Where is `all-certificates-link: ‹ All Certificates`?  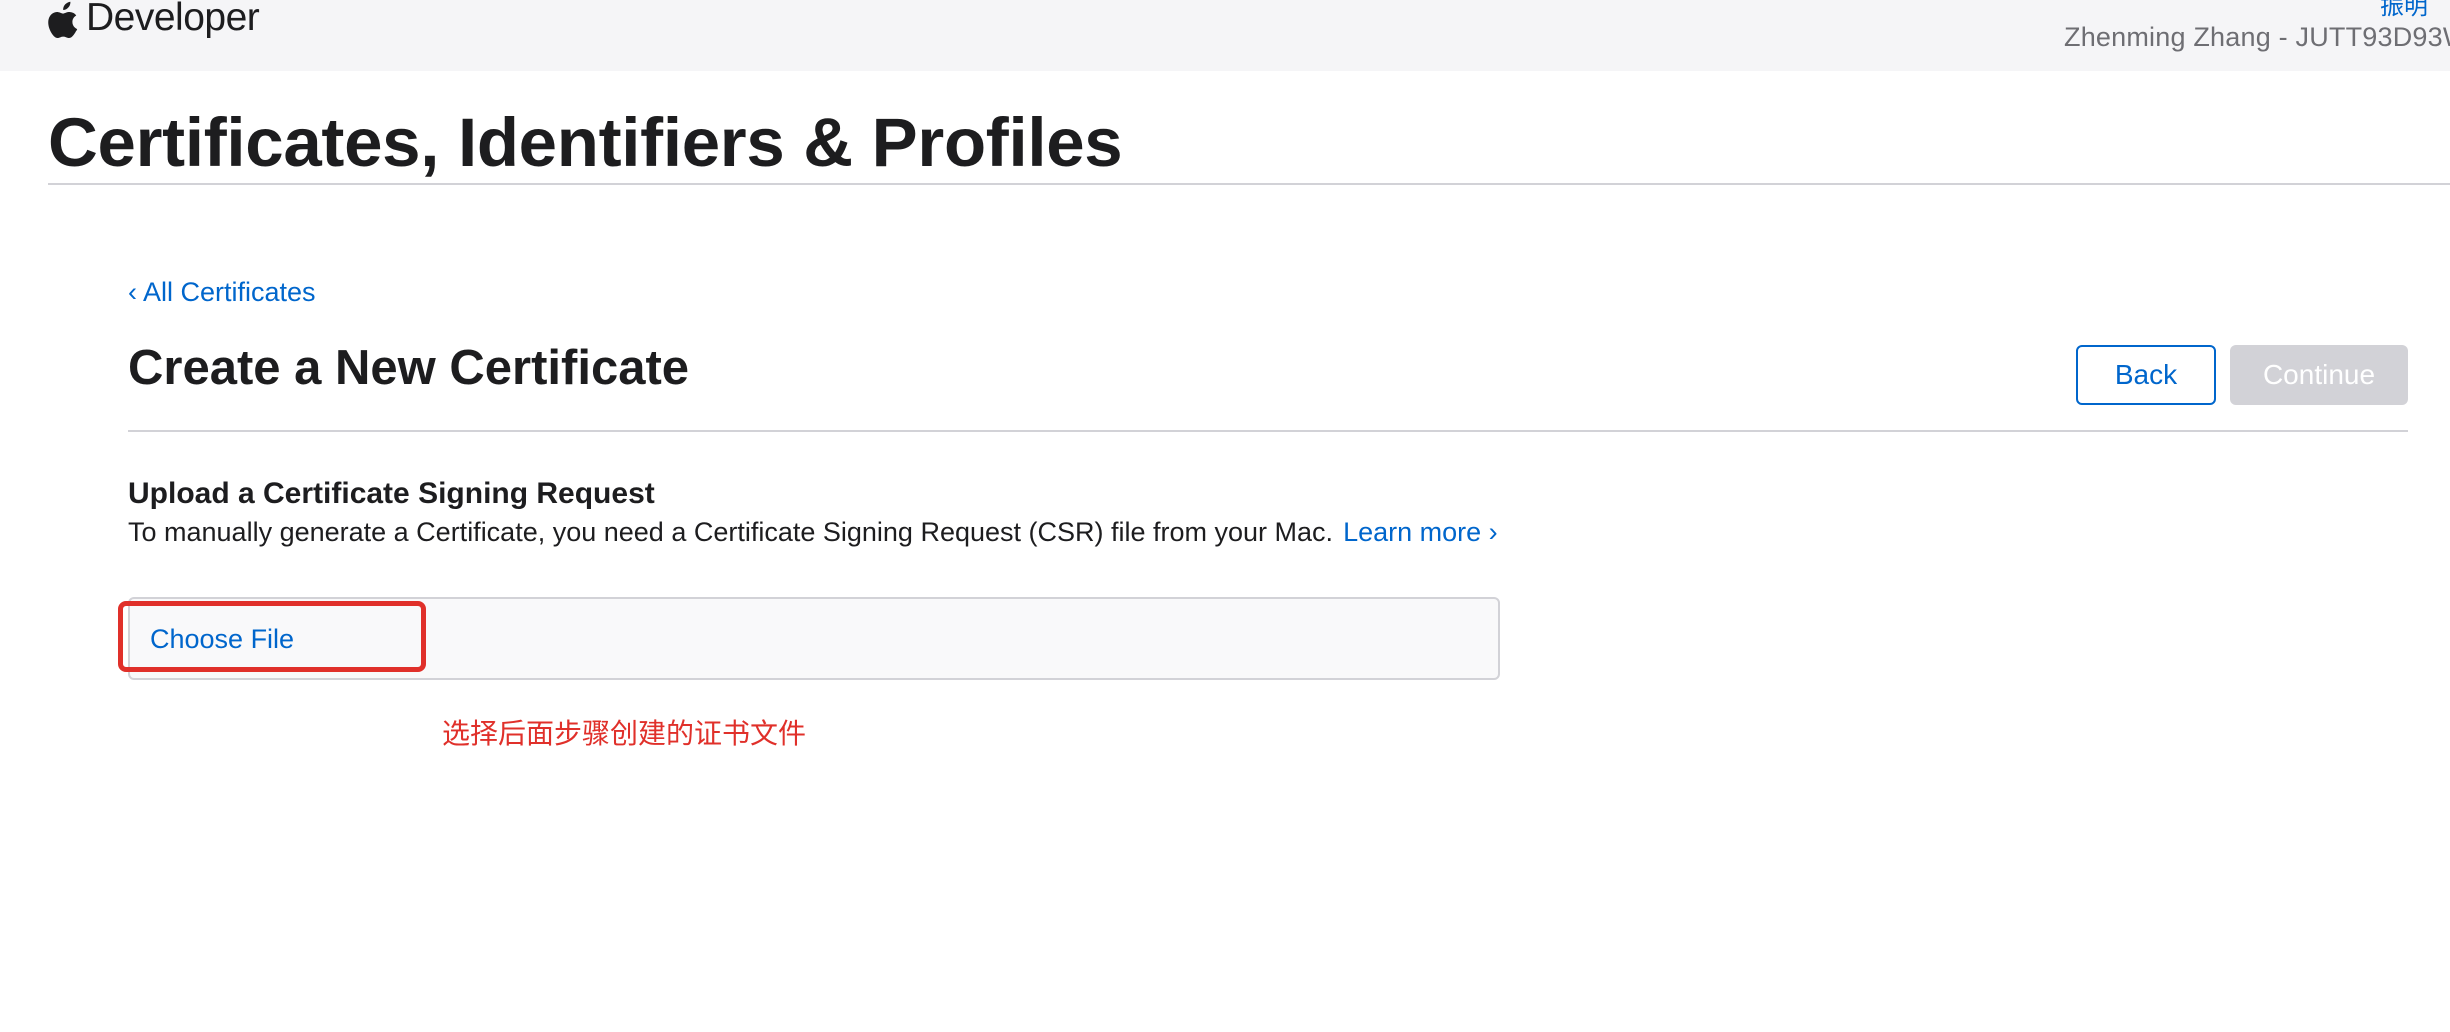
all-certificates-link: ‹ All Certificates is located at coordinates (222, 292).